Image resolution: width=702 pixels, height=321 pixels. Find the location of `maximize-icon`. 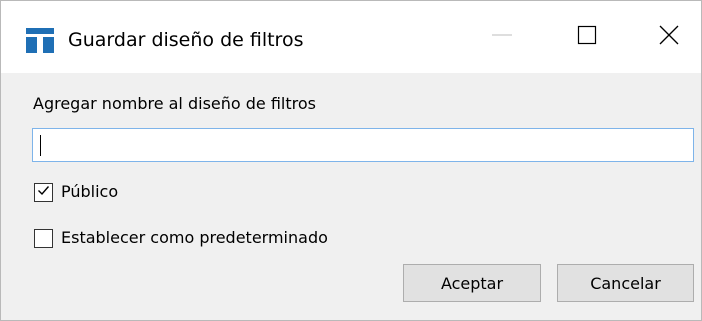

maximize-icon is located at coordinates (587, 37).